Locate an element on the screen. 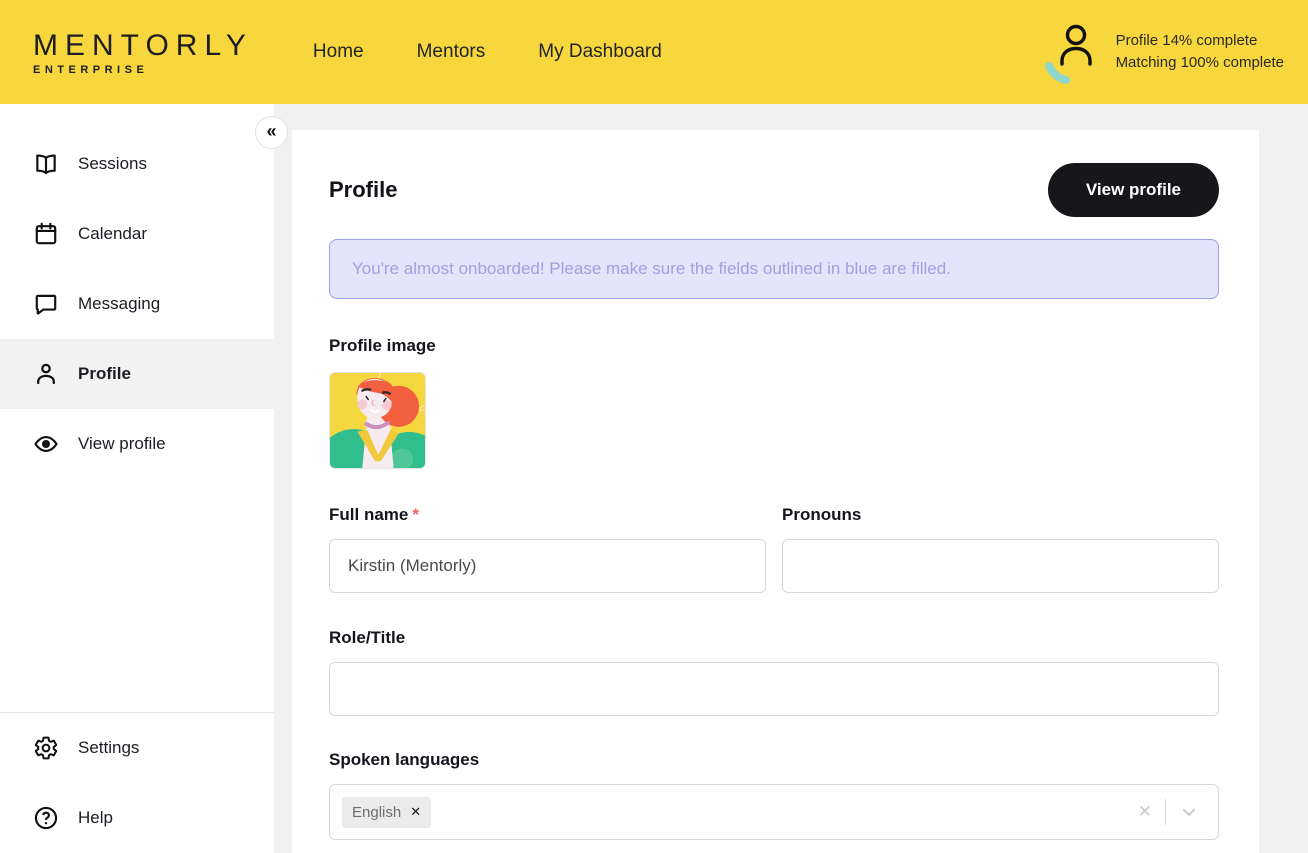 The image size is (1308, 853). name-pronouns-row: Full name* Pronouns is located at coordinates (774, 549).